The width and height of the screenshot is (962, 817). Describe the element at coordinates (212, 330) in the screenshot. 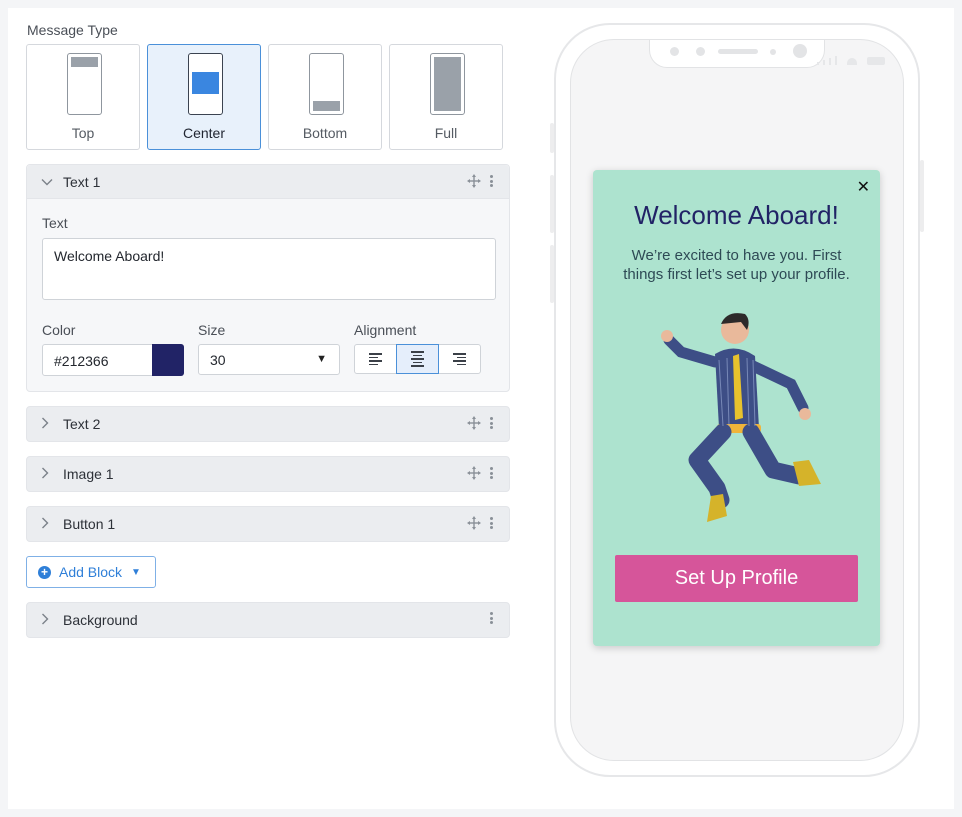

I see `size-label: Size` at that location.